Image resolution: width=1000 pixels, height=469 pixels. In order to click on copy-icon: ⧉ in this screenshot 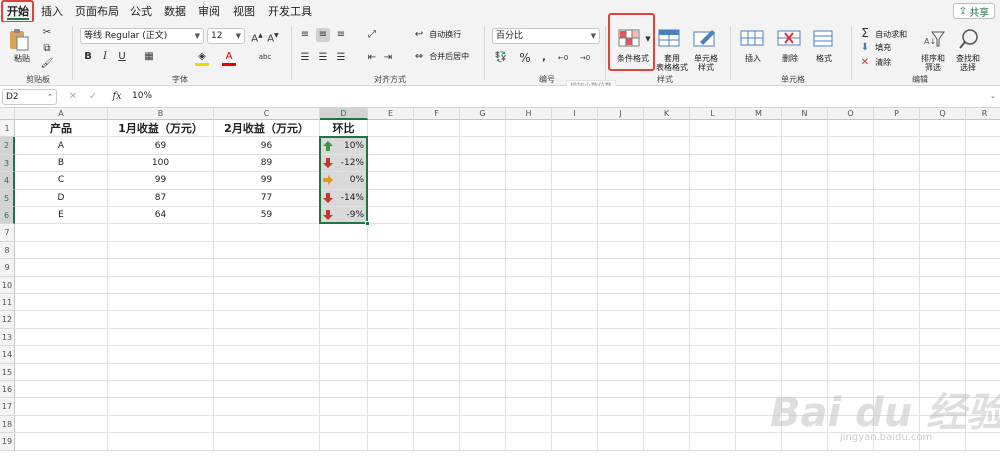, I will do `click(47, 49)`.